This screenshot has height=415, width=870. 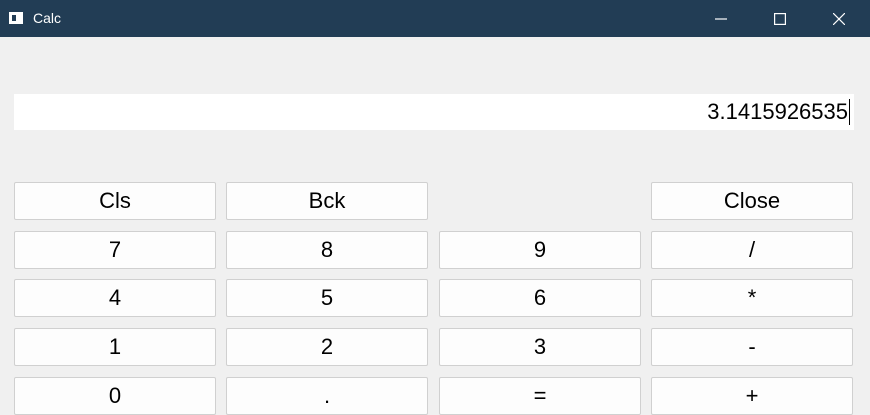 I want to click on maximize-icon, so click(x=780, y=18).